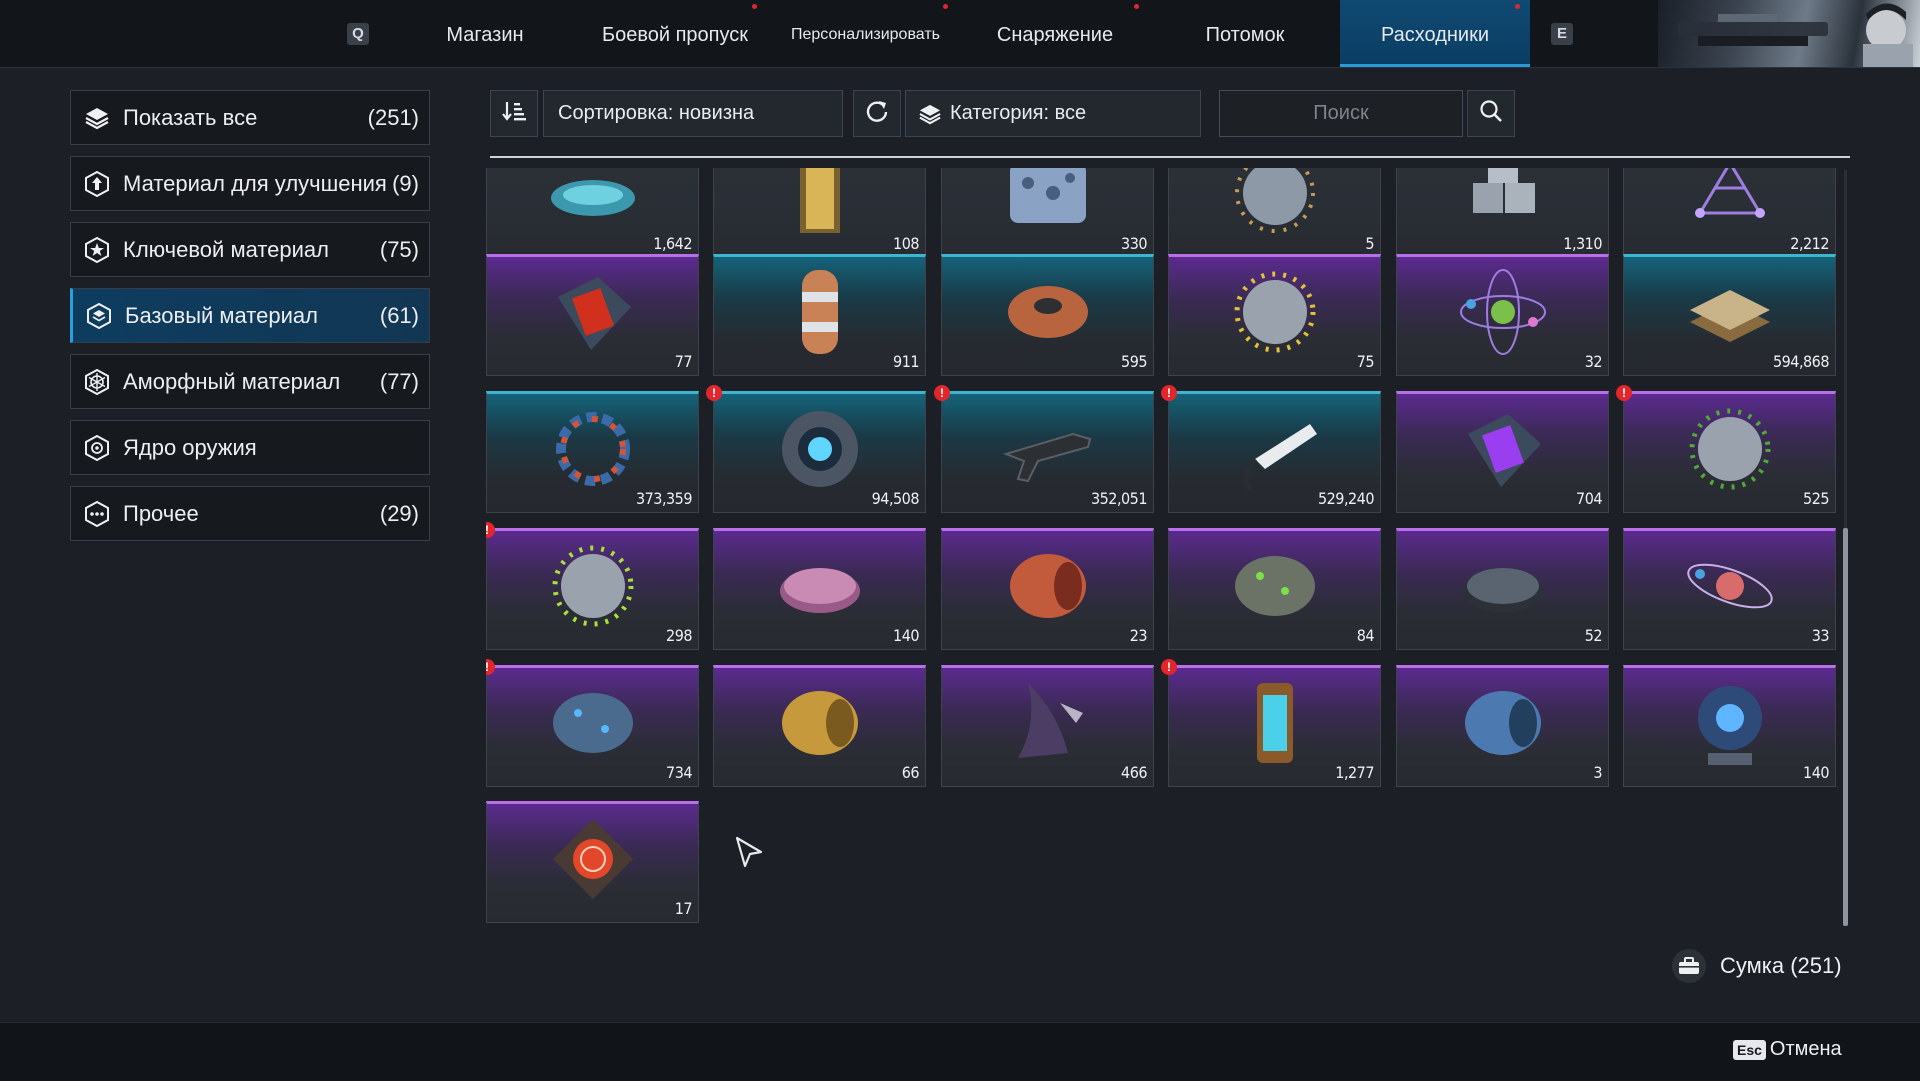  Describe the element at coordinates (1365, 635) in the screenshot. I see `item-quantity: 84` at that location.